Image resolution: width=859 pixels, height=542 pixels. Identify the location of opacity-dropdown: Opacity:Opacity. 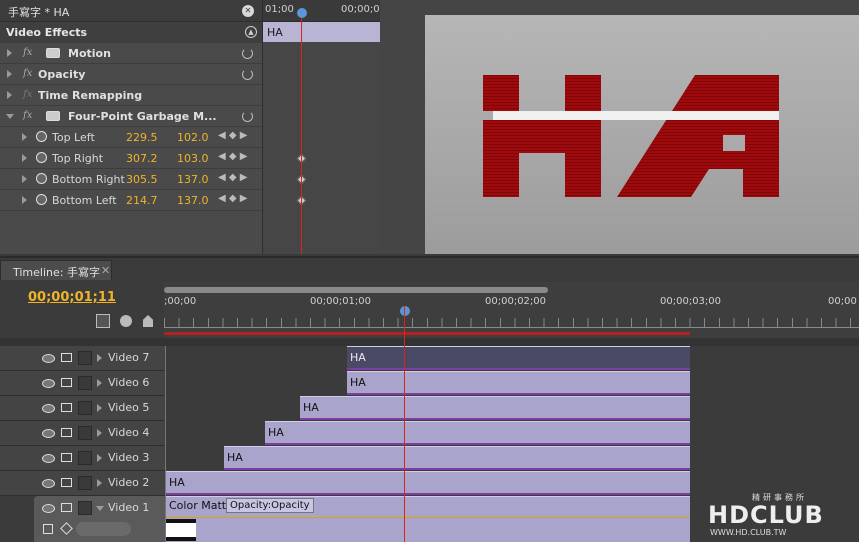
(270, 505).